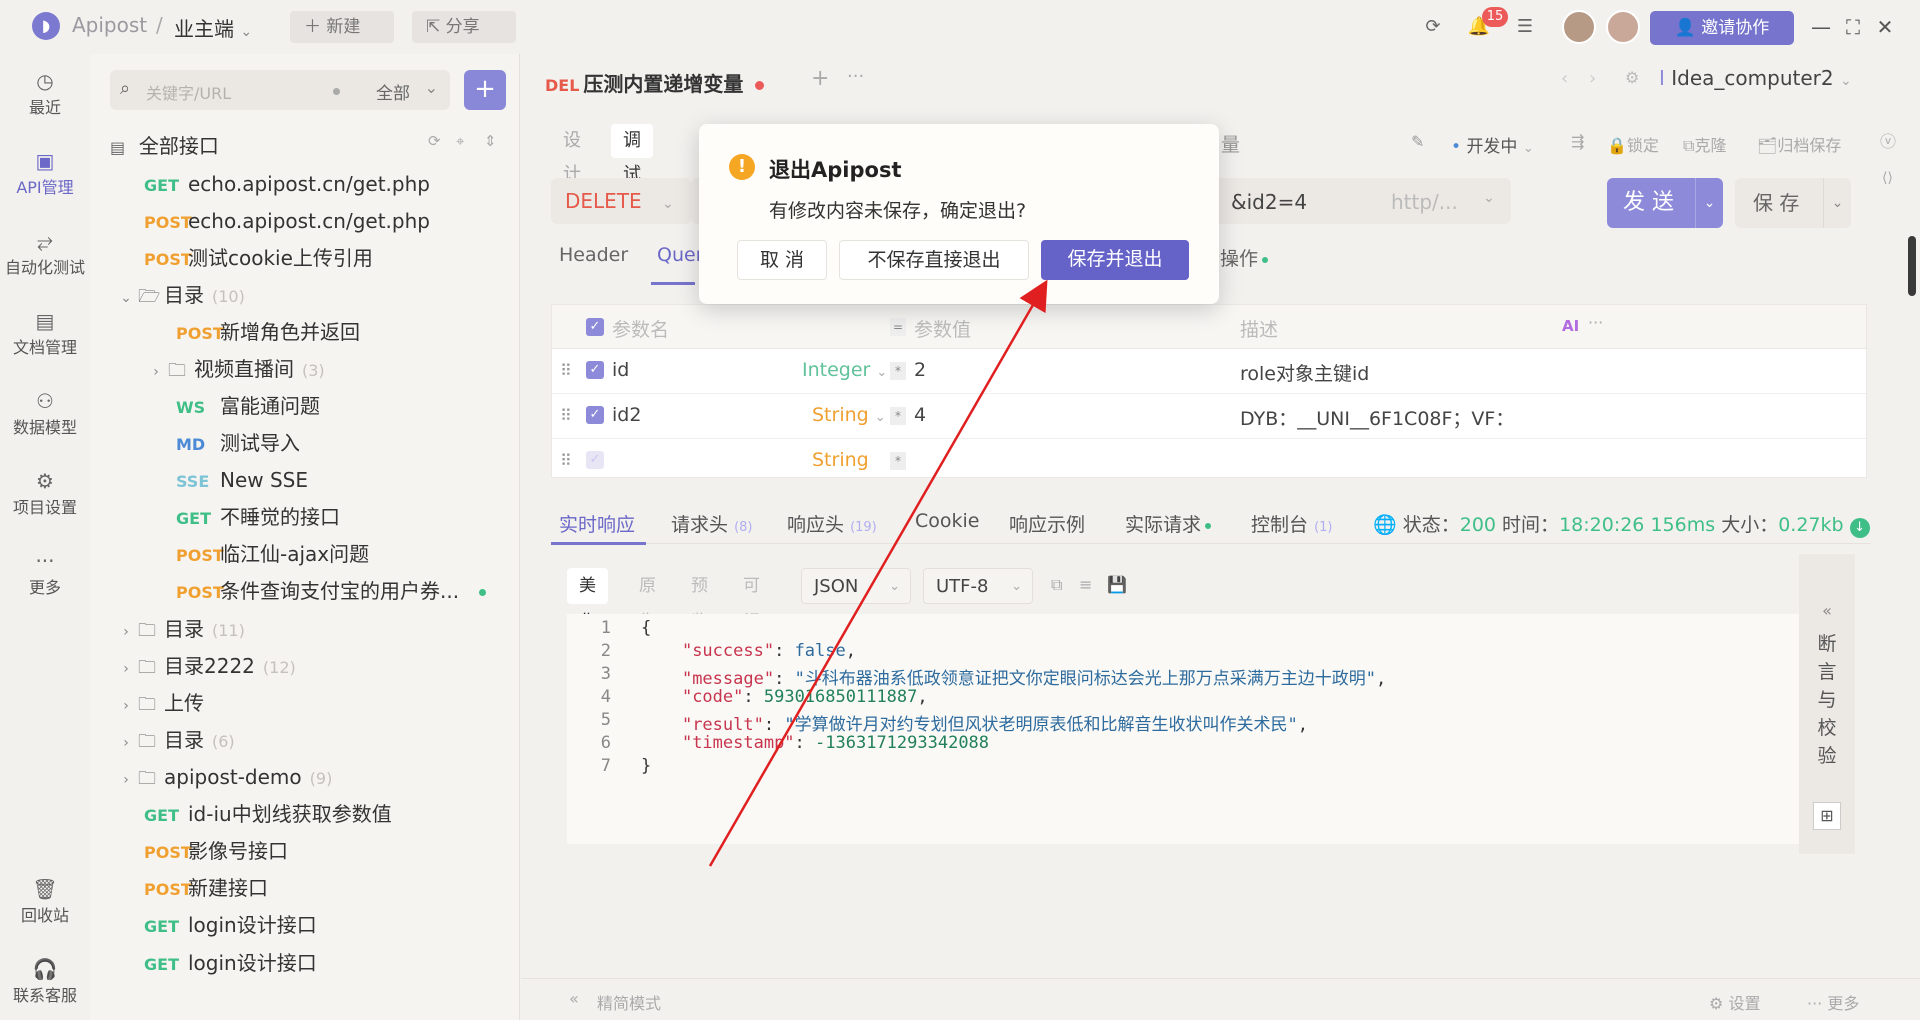 The image size is (1920, 1020). What do you see at coordinates (485, 90) in the screenshot?
I see `add-api-button: +` at bounding box center [485, 90].